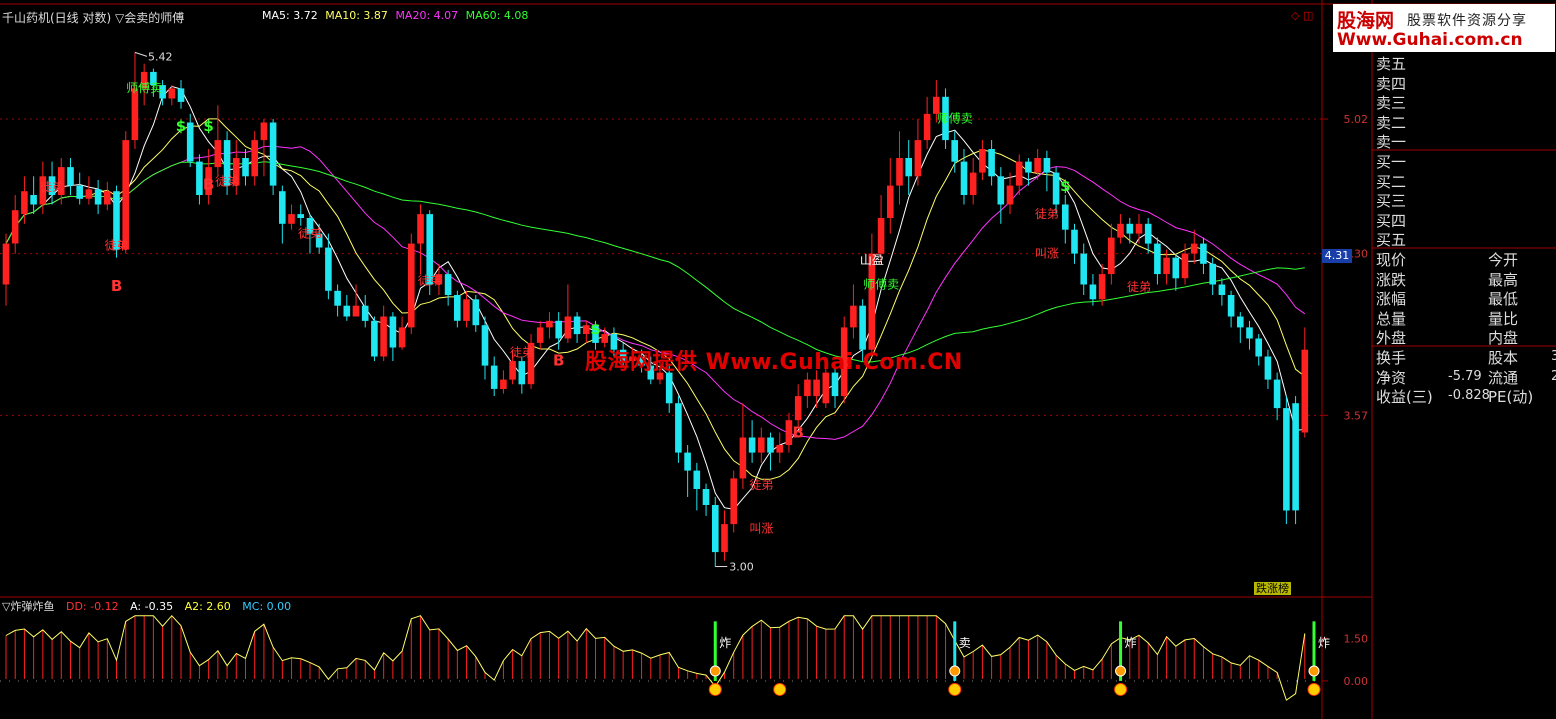 Image resolution: width=1556 pixels, height=719 pixels. Describe the element at coordinates (1444, 28) in the screenshot. I see `site-logo: 股海网 股票软件资源分享 Www.Guhai.com.cn` at that location.